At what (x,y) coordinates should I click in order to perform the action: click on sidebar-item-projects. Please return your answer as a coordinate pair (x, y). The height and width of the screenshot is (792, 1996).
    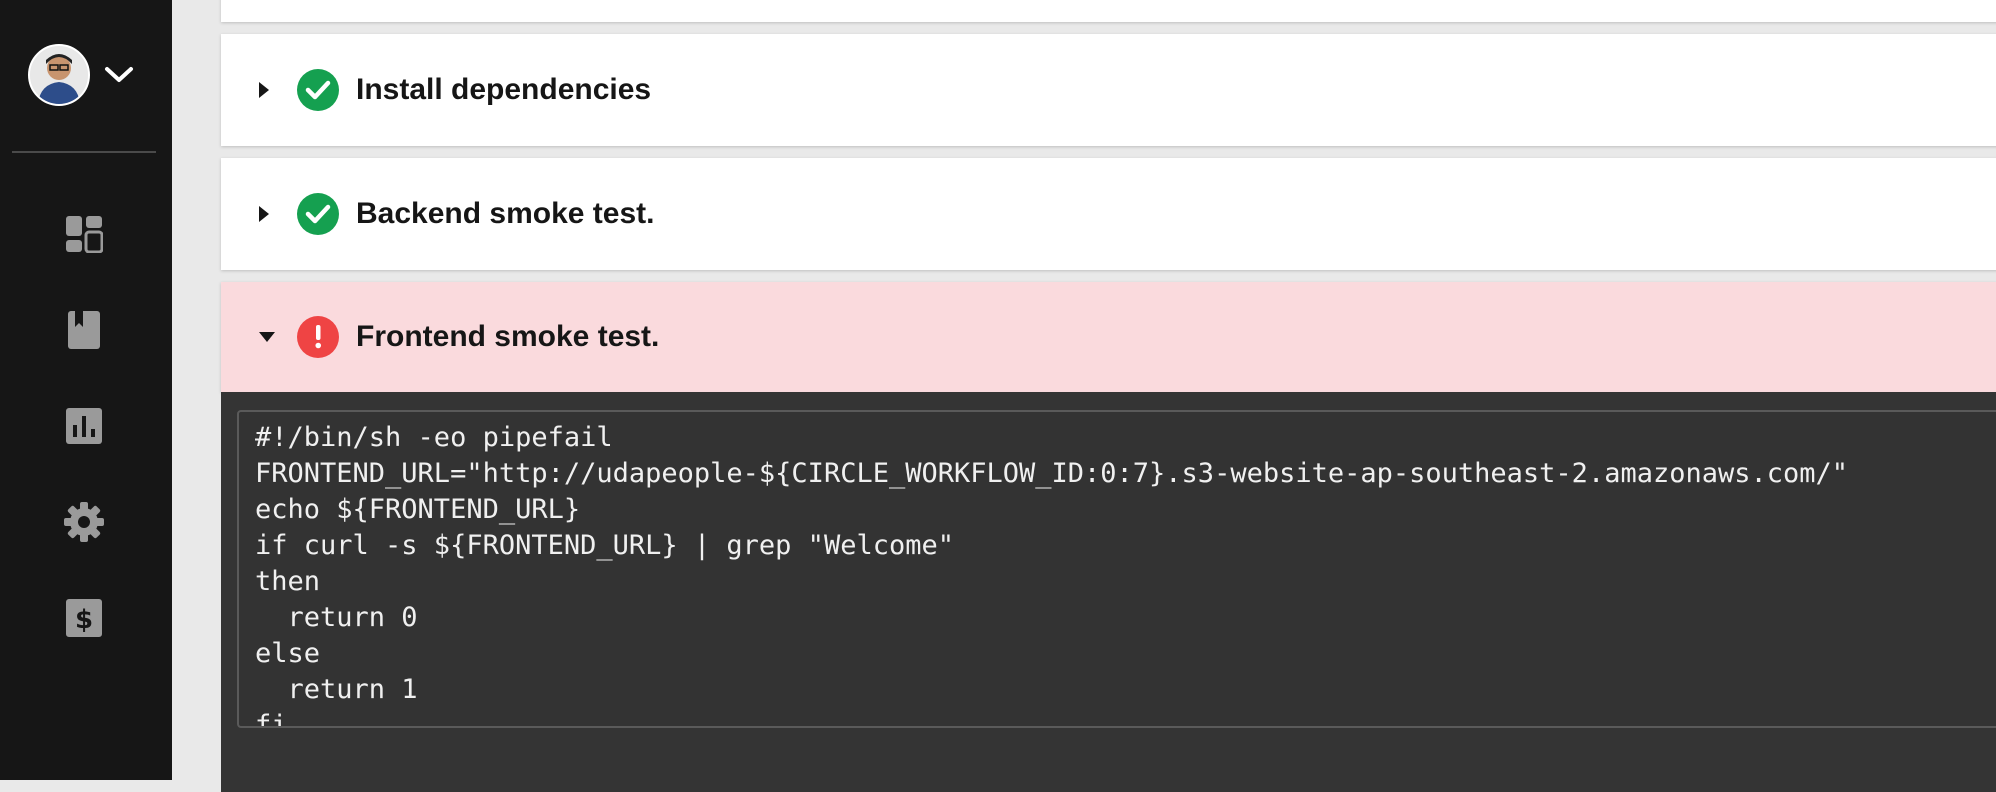
    Looking at the image, I should click on (84, 330).